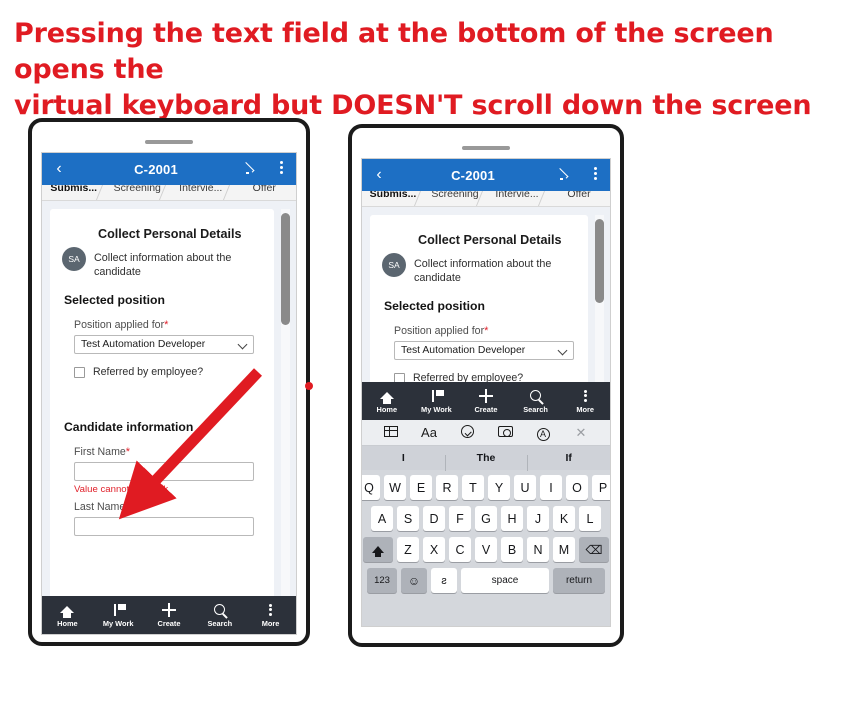 This screenshot has height=712, width=852. I want to click on key-y: Y, so click(499, 487).